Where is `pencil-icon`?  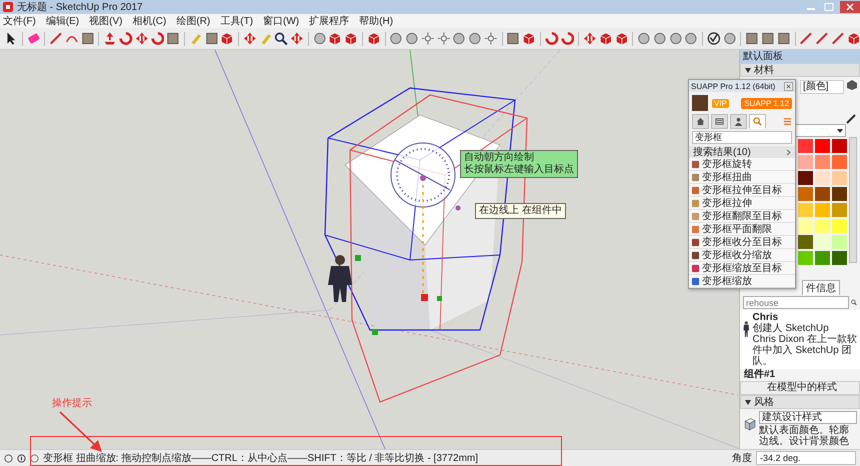
pencil-icon is located at coordinates (851, 119).